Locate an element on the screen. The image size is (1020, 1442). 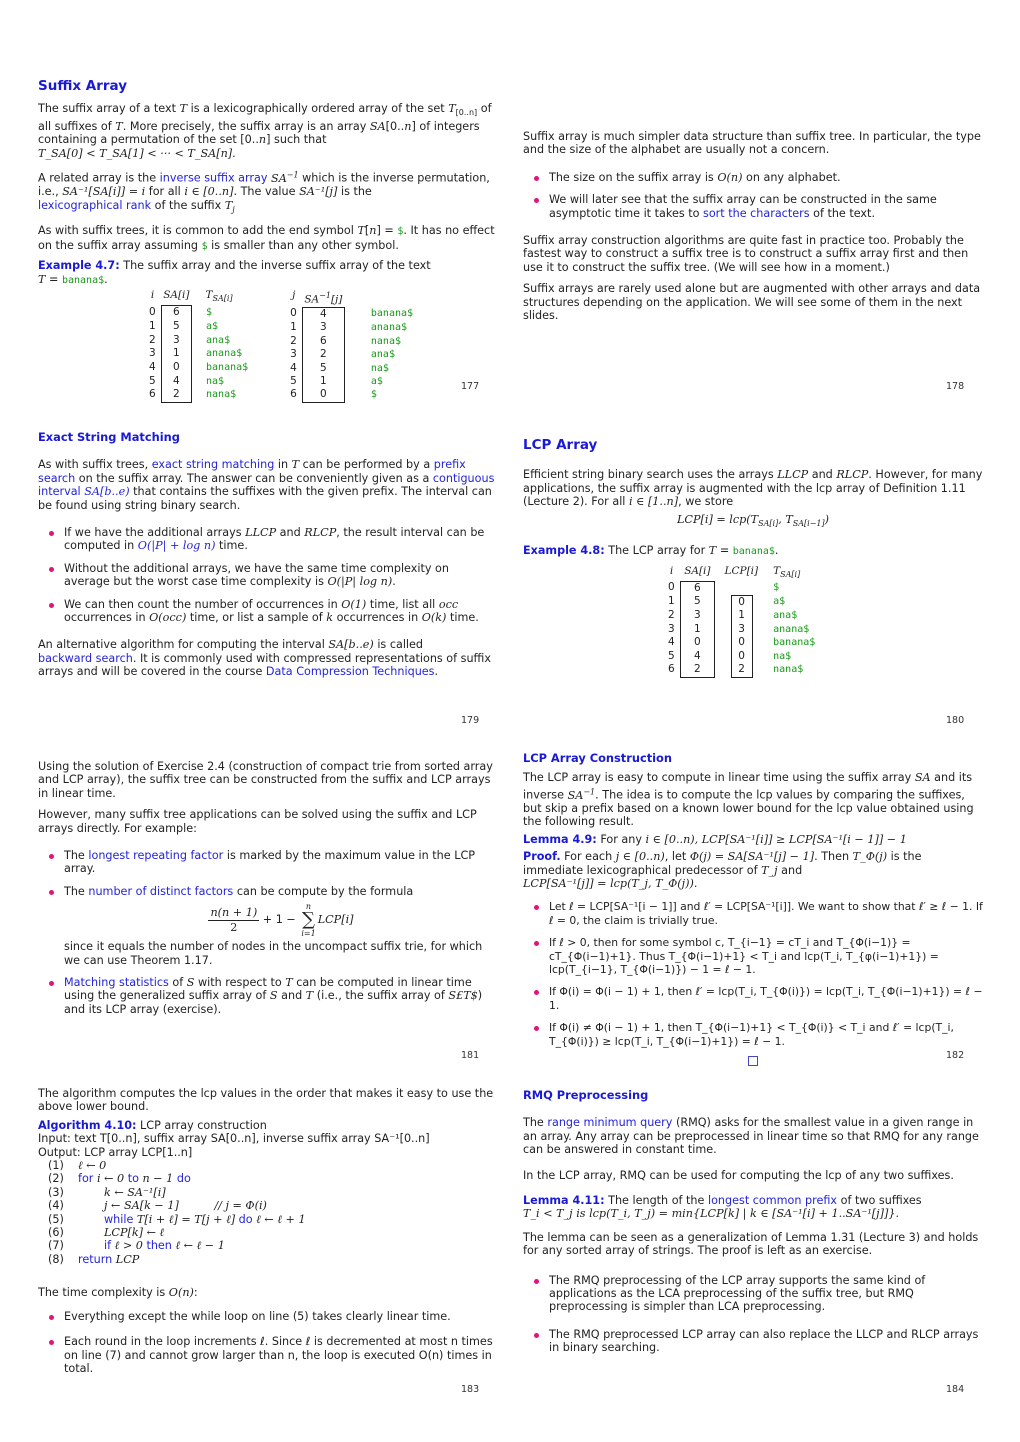
page-number: 177 is located at coordinates (470, 386).